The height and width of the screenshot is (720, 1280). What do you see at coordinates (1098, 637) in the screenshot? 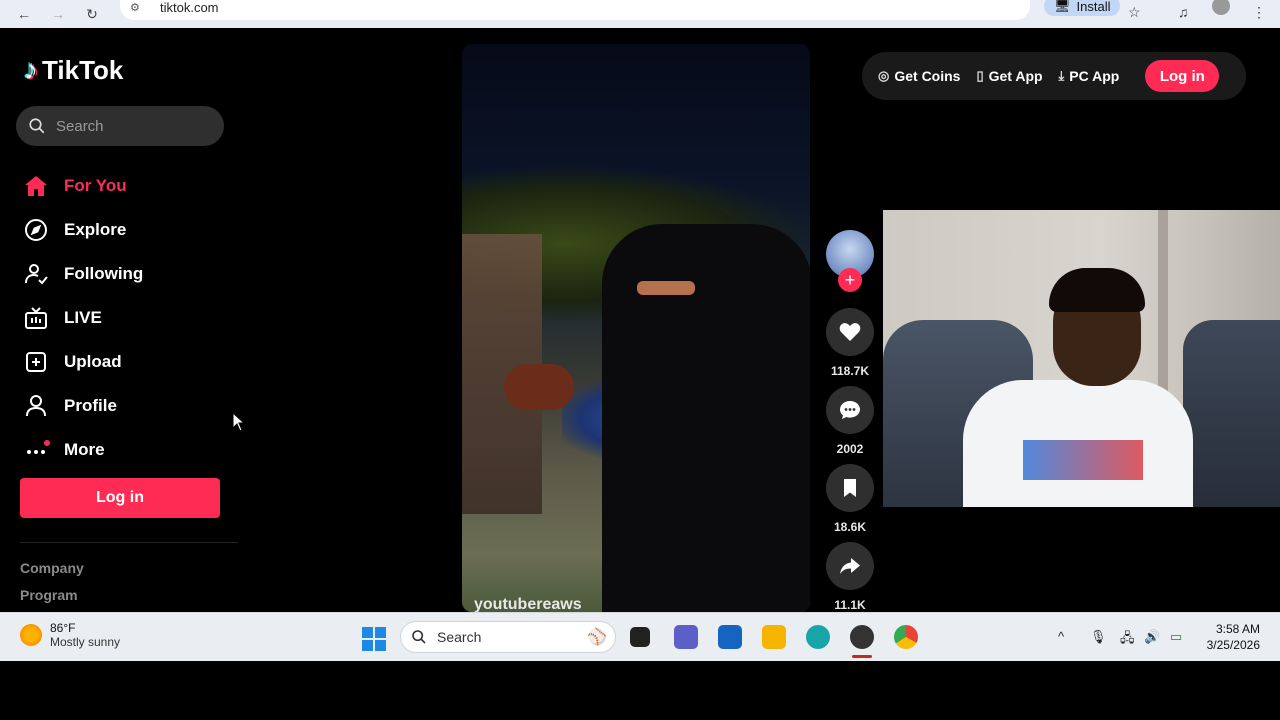
I see `microphone-icon: 🎙` at bounding box center [1098, 637].